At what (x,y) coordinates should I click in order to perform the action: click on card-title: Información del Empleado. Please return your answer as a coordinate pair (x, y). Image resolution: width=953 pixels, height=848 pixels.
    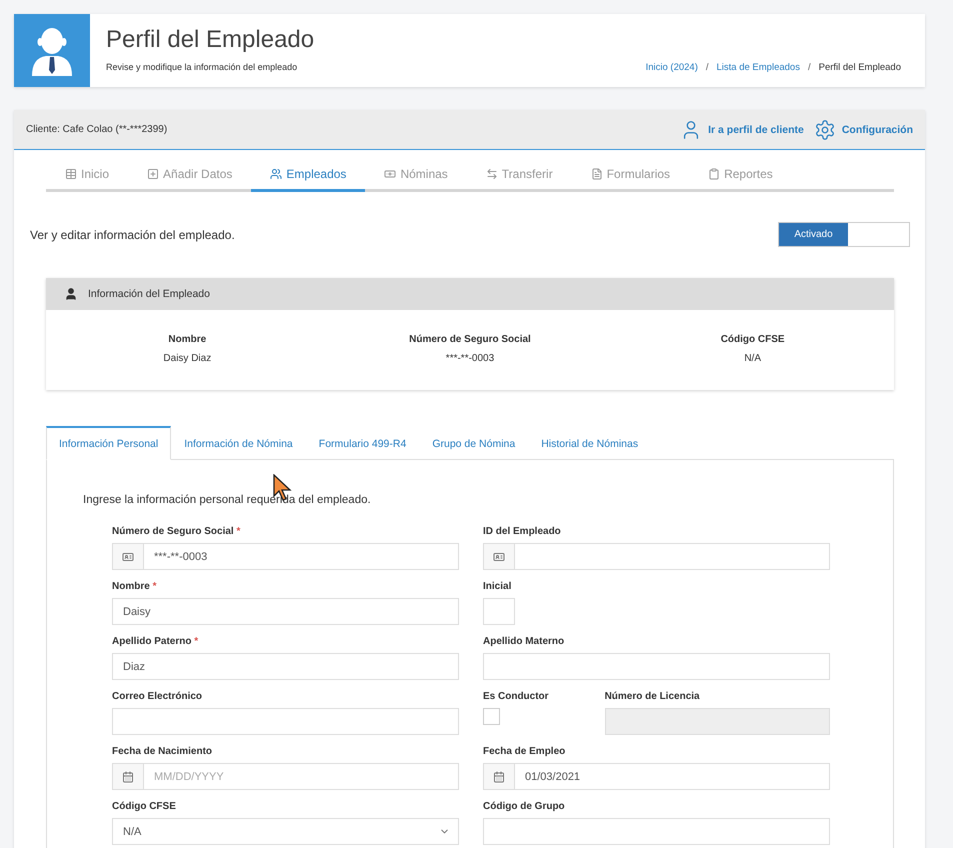
    Looking at the image, I should click on (149, 294).